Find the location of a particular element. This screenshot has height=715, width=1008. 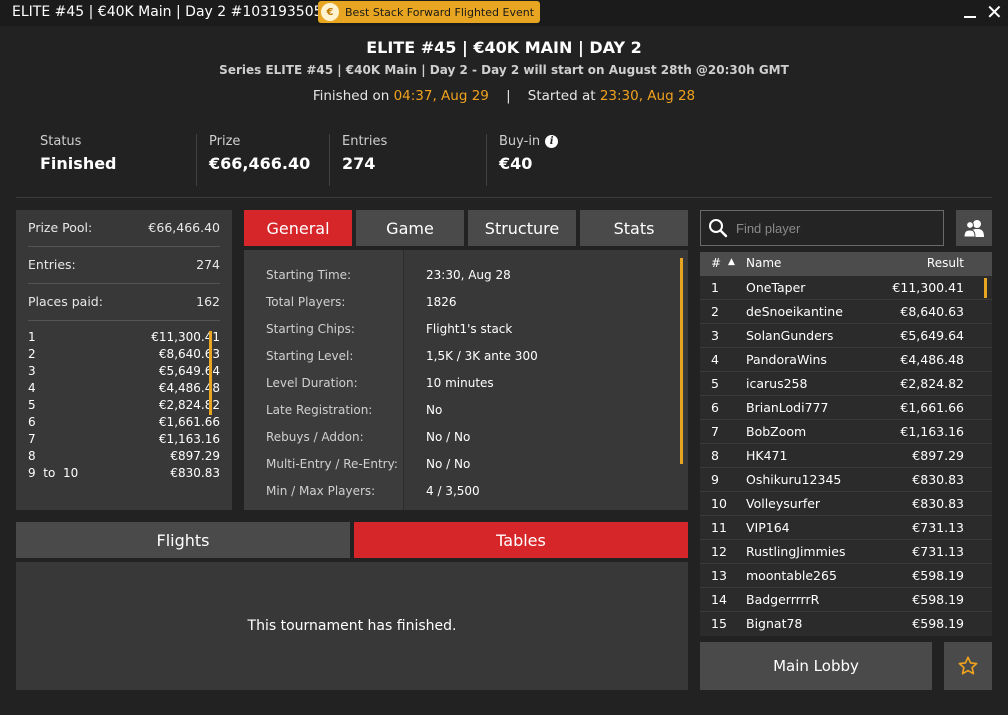

users-icon is located at coordinates (973, 228).